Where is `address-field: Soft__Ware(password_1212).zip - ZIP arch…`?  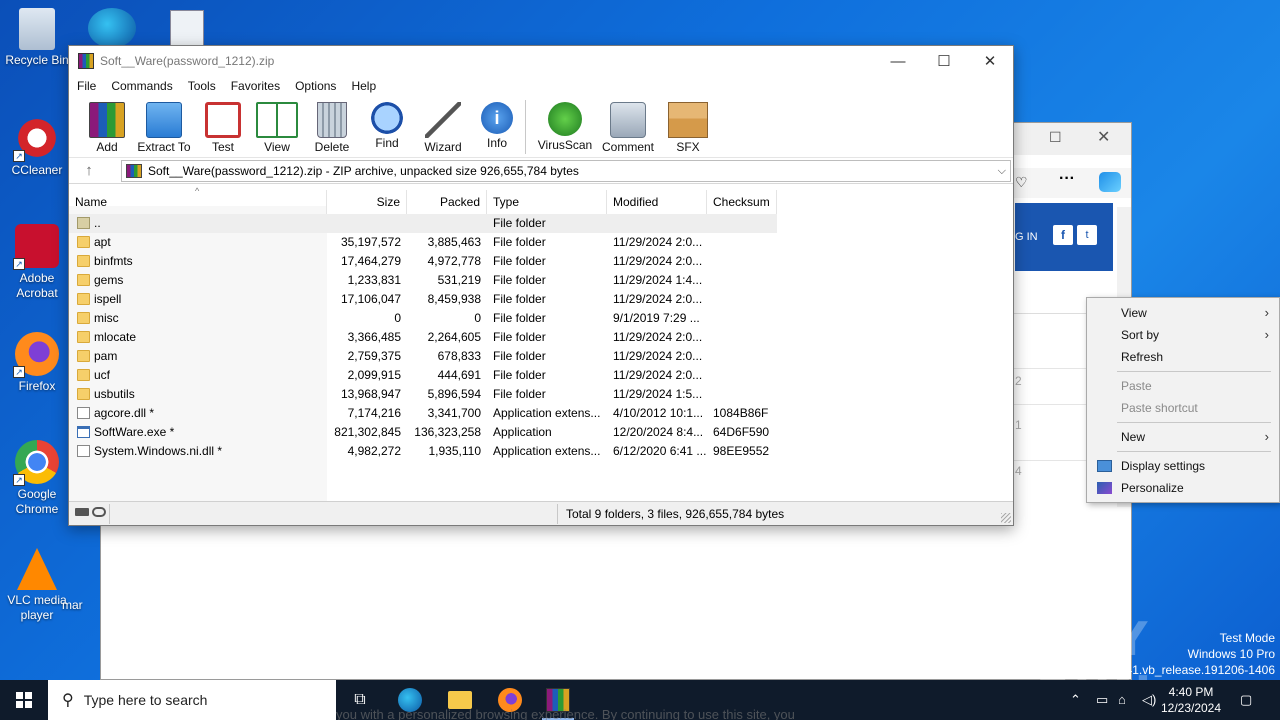 address-field: Soft__Ware(password_1212).zip - ZIP arch… is located at coordinates (566, 171).